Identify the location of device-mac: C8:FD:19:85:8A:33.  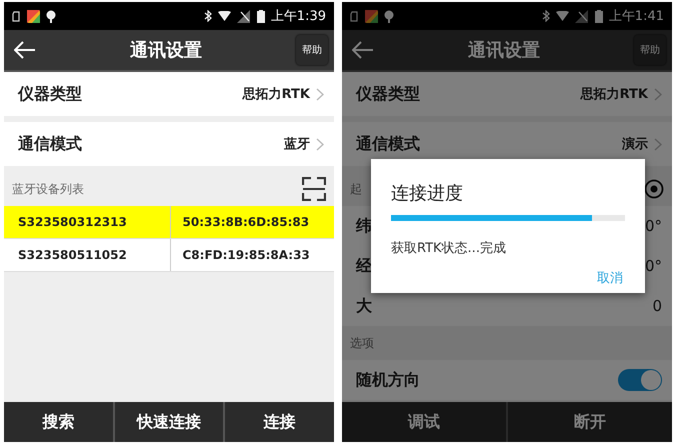
(252, 255).